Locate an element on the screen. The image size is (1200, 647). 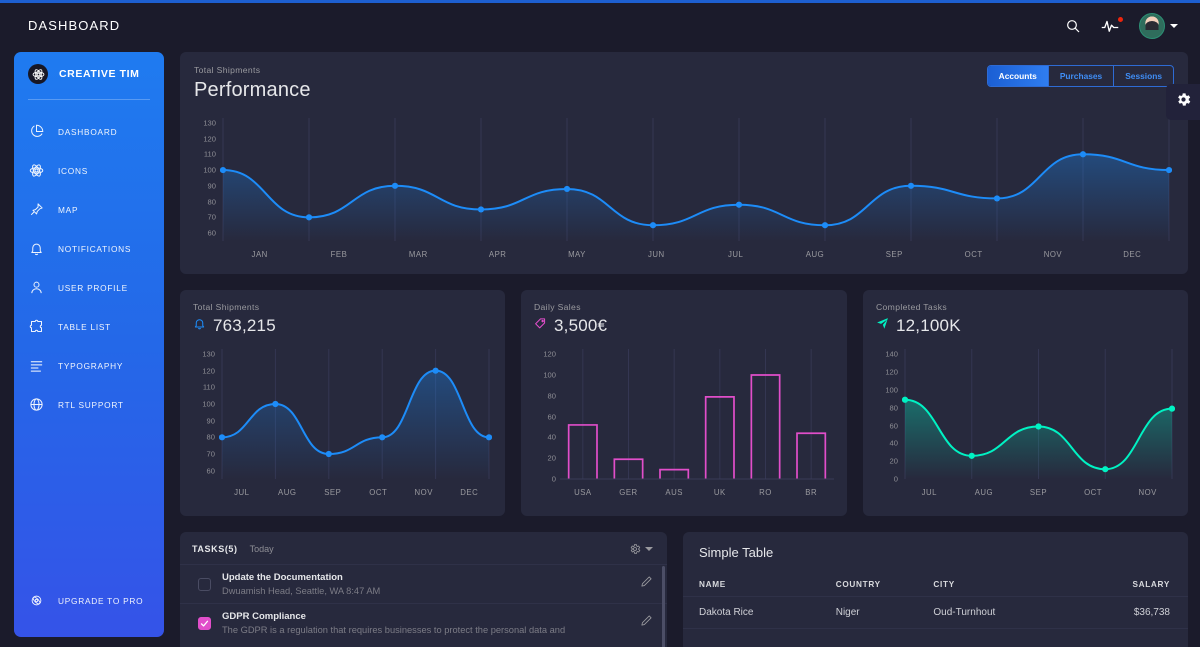
sidebar-item-label: NOTIFICATIONS is located at coordinates (95, 248).